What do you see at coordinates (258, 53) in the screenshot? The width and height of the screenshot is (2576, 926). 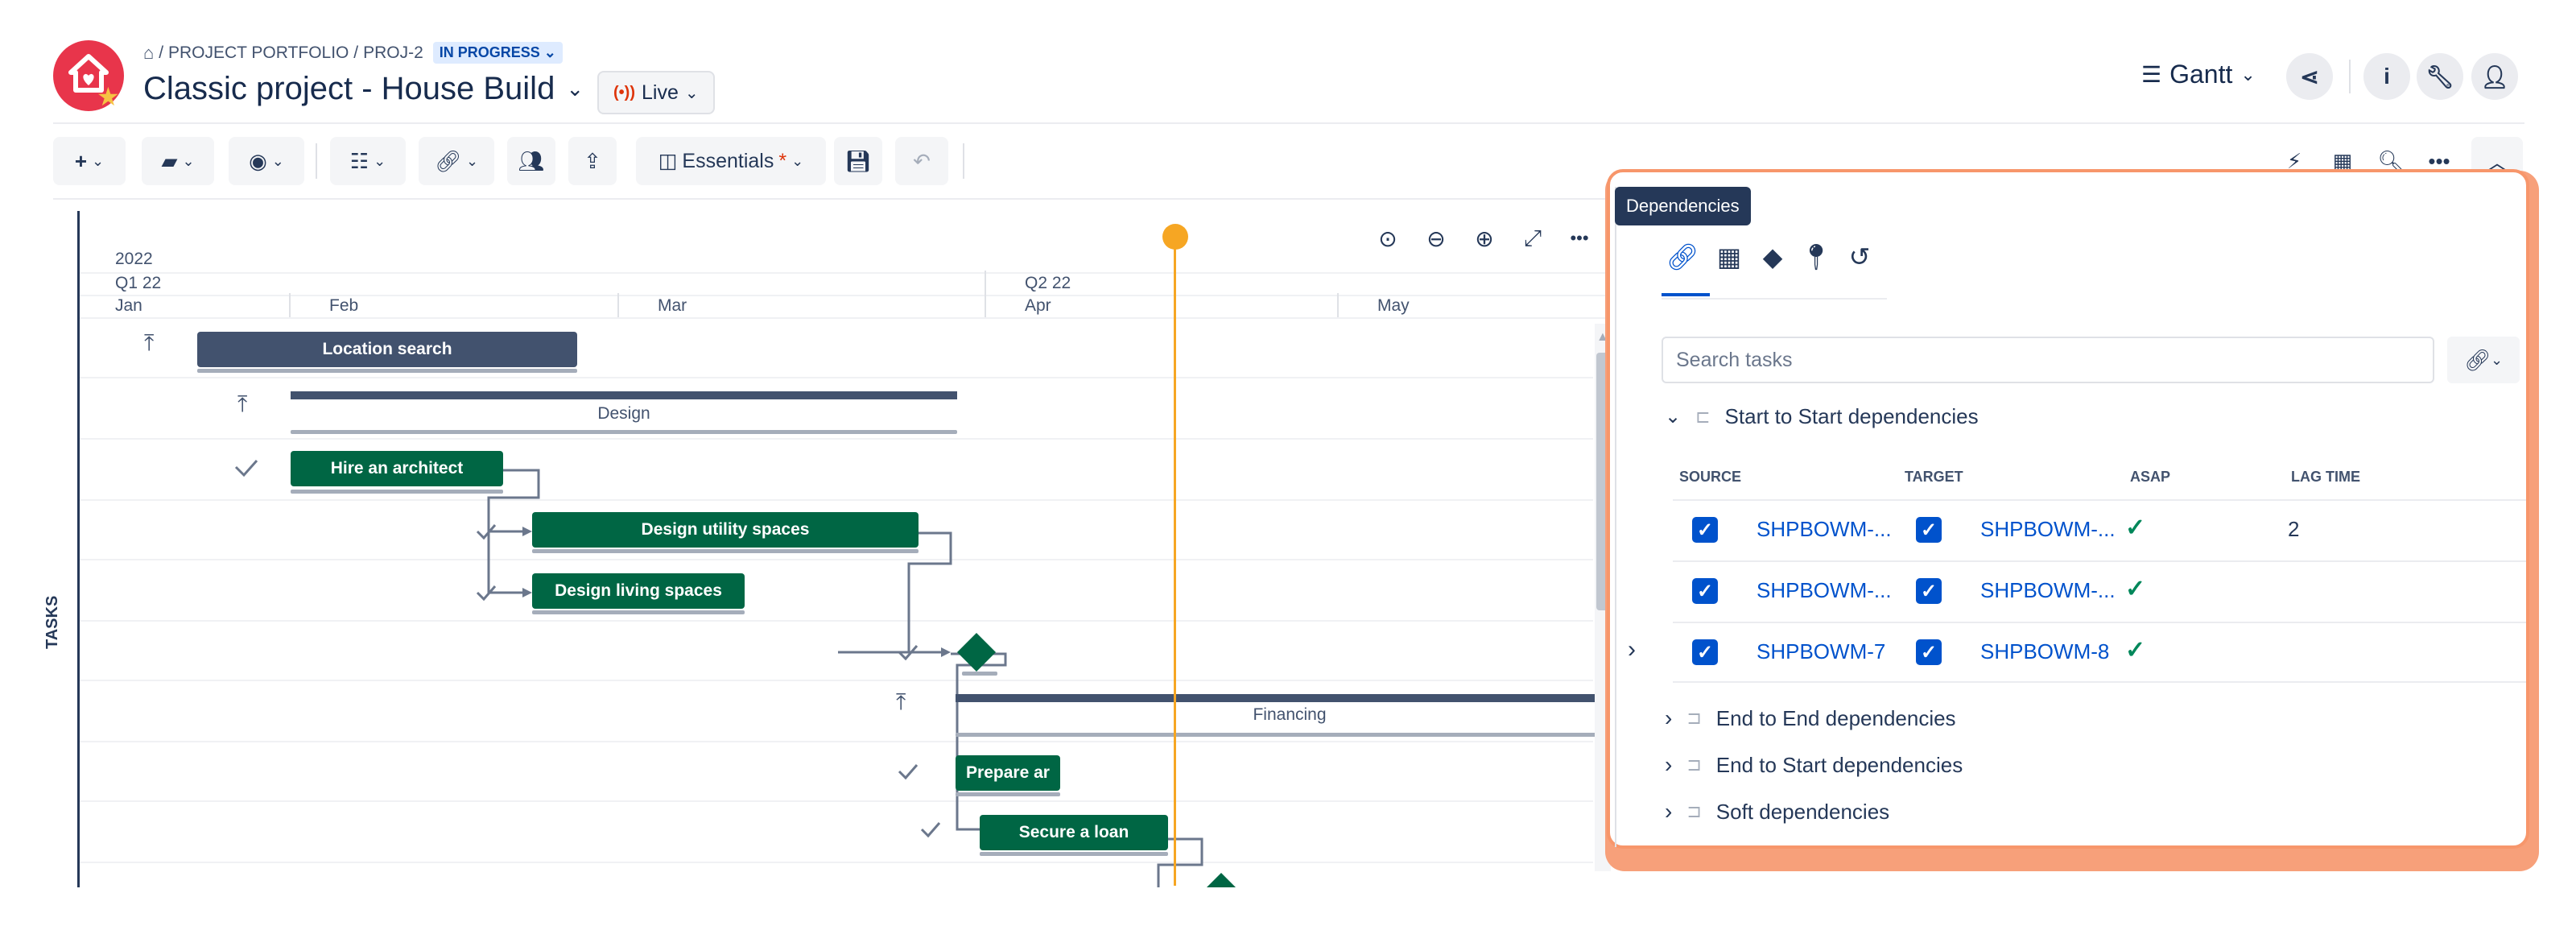 I see `breadcrumb-portfolio: / PROJECT PORTFOLIO /` at bounding box center [258, 53].